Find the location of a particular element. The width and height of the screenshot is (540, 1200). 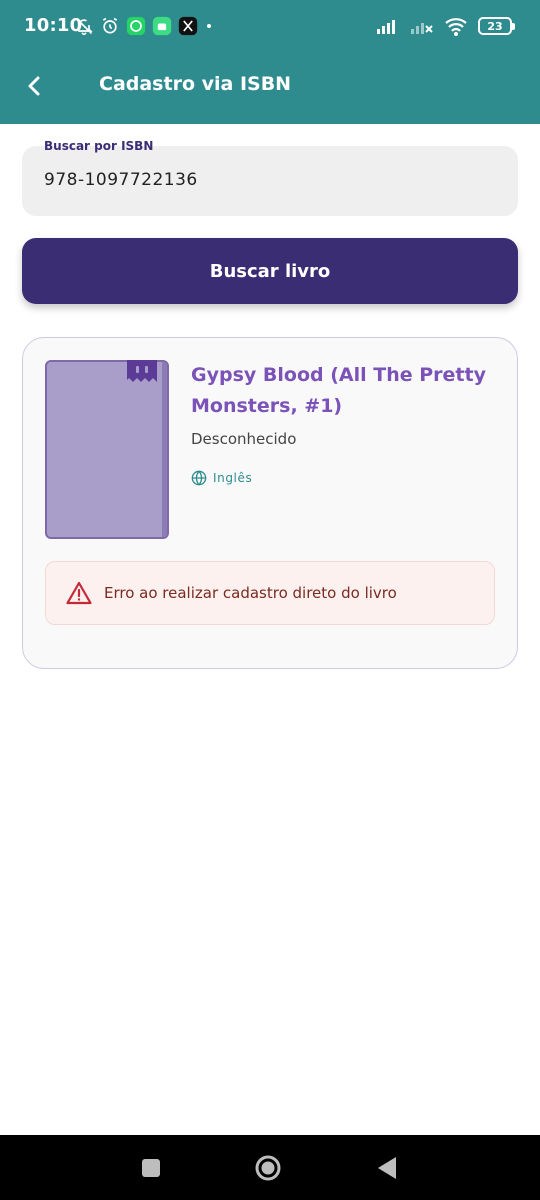

signal-no-service-icon is located at coordinates (422, 26).